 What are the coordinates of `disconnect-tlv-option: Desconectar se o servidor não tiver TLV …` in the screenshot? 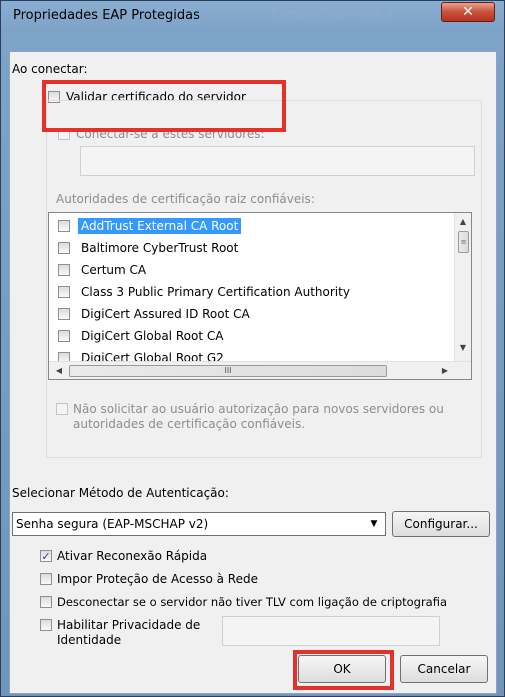 It's located at (243, 602).